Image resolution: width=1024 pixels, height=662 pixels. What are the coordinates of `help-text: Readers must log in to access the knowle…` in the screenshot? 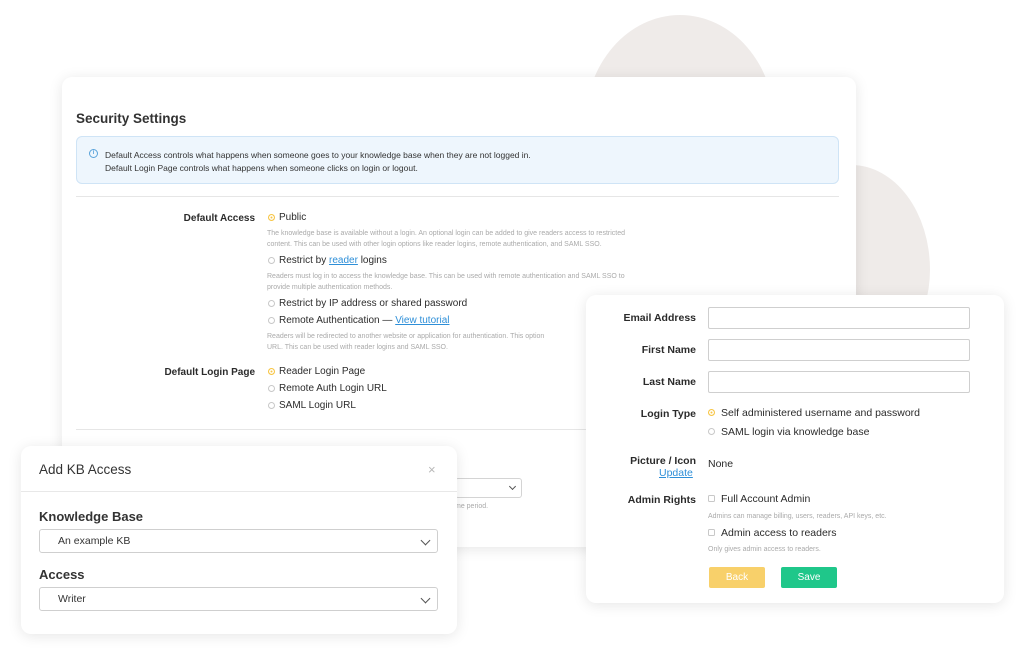 It's located at (446, 276).